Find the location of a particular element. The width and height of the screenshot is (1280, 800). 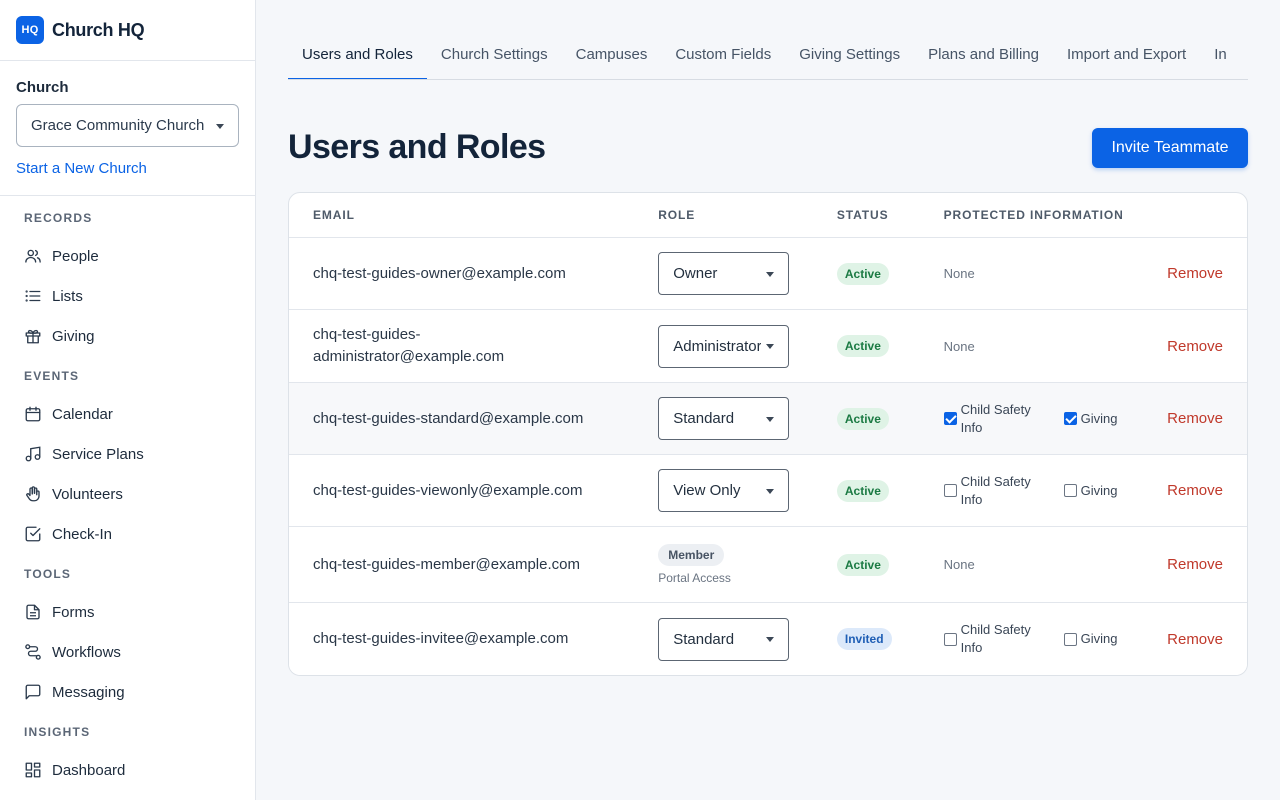

sidebar-item-label: Messaging is located at coordinates (88, 692).